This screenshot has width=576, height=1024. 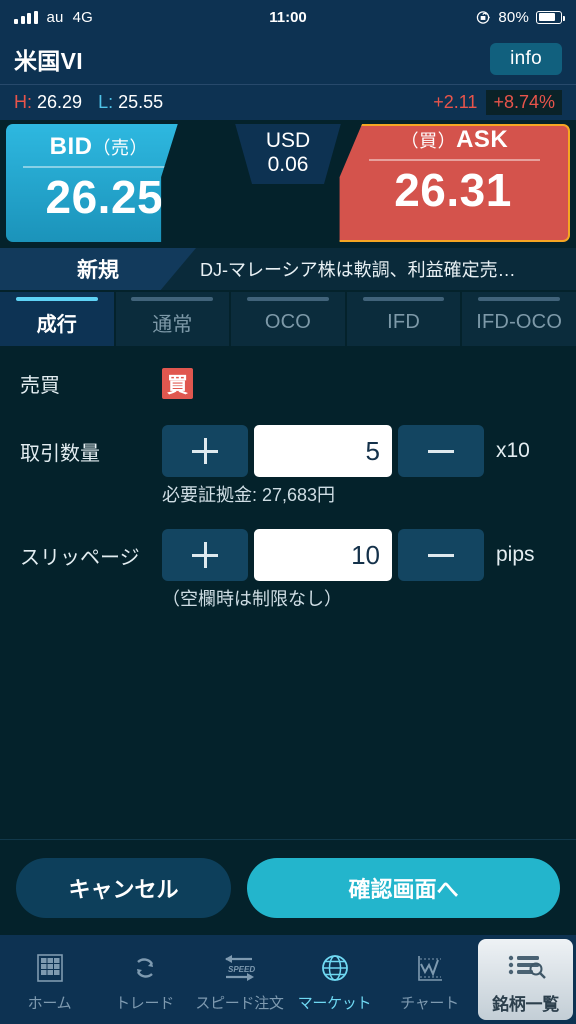 I want to click on tab-oco: OCO, so click(x=288, y=319).